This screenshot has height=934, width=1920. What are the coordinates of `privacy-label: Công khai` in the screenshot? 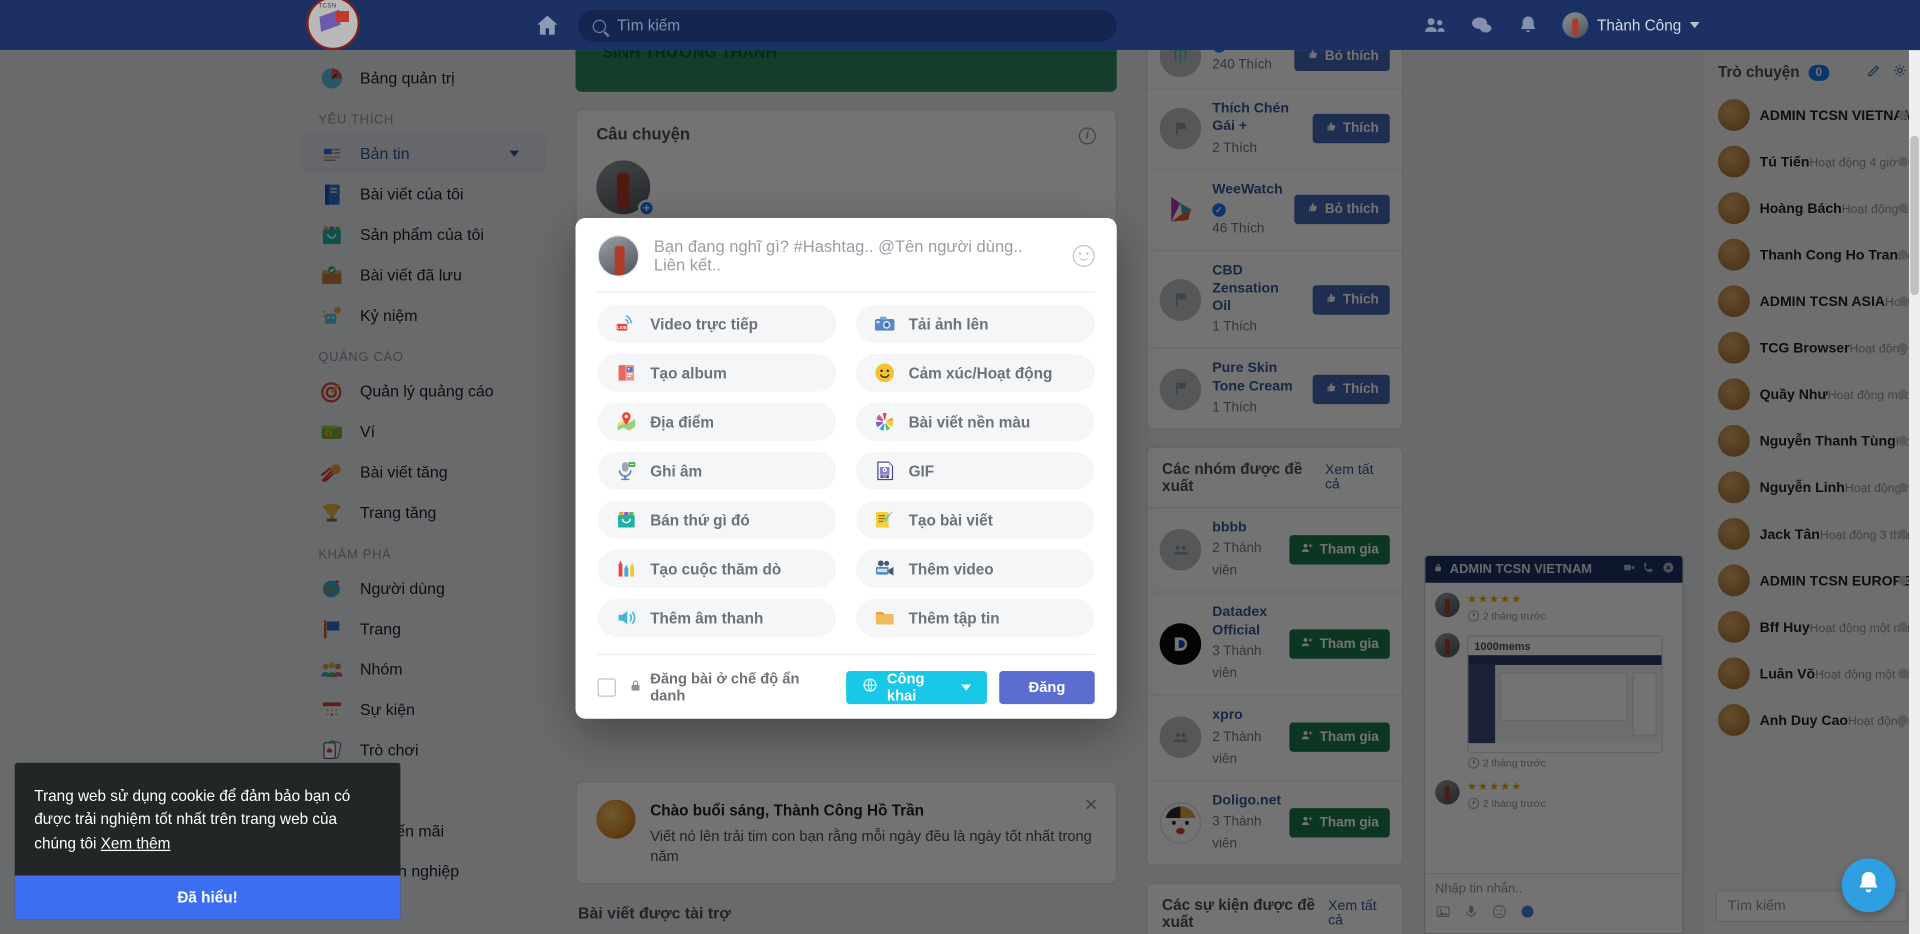 It's located at (905, 687).